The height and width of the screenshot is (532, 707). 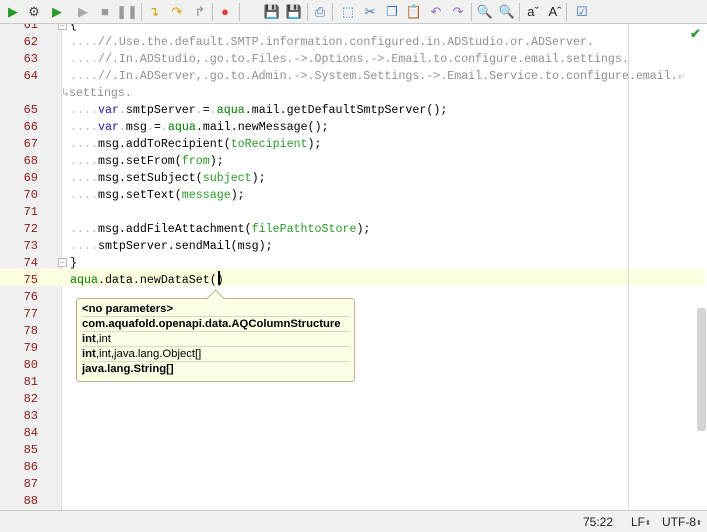 I want to click on step-out-icon: ↱, so click(x=200, y=12).